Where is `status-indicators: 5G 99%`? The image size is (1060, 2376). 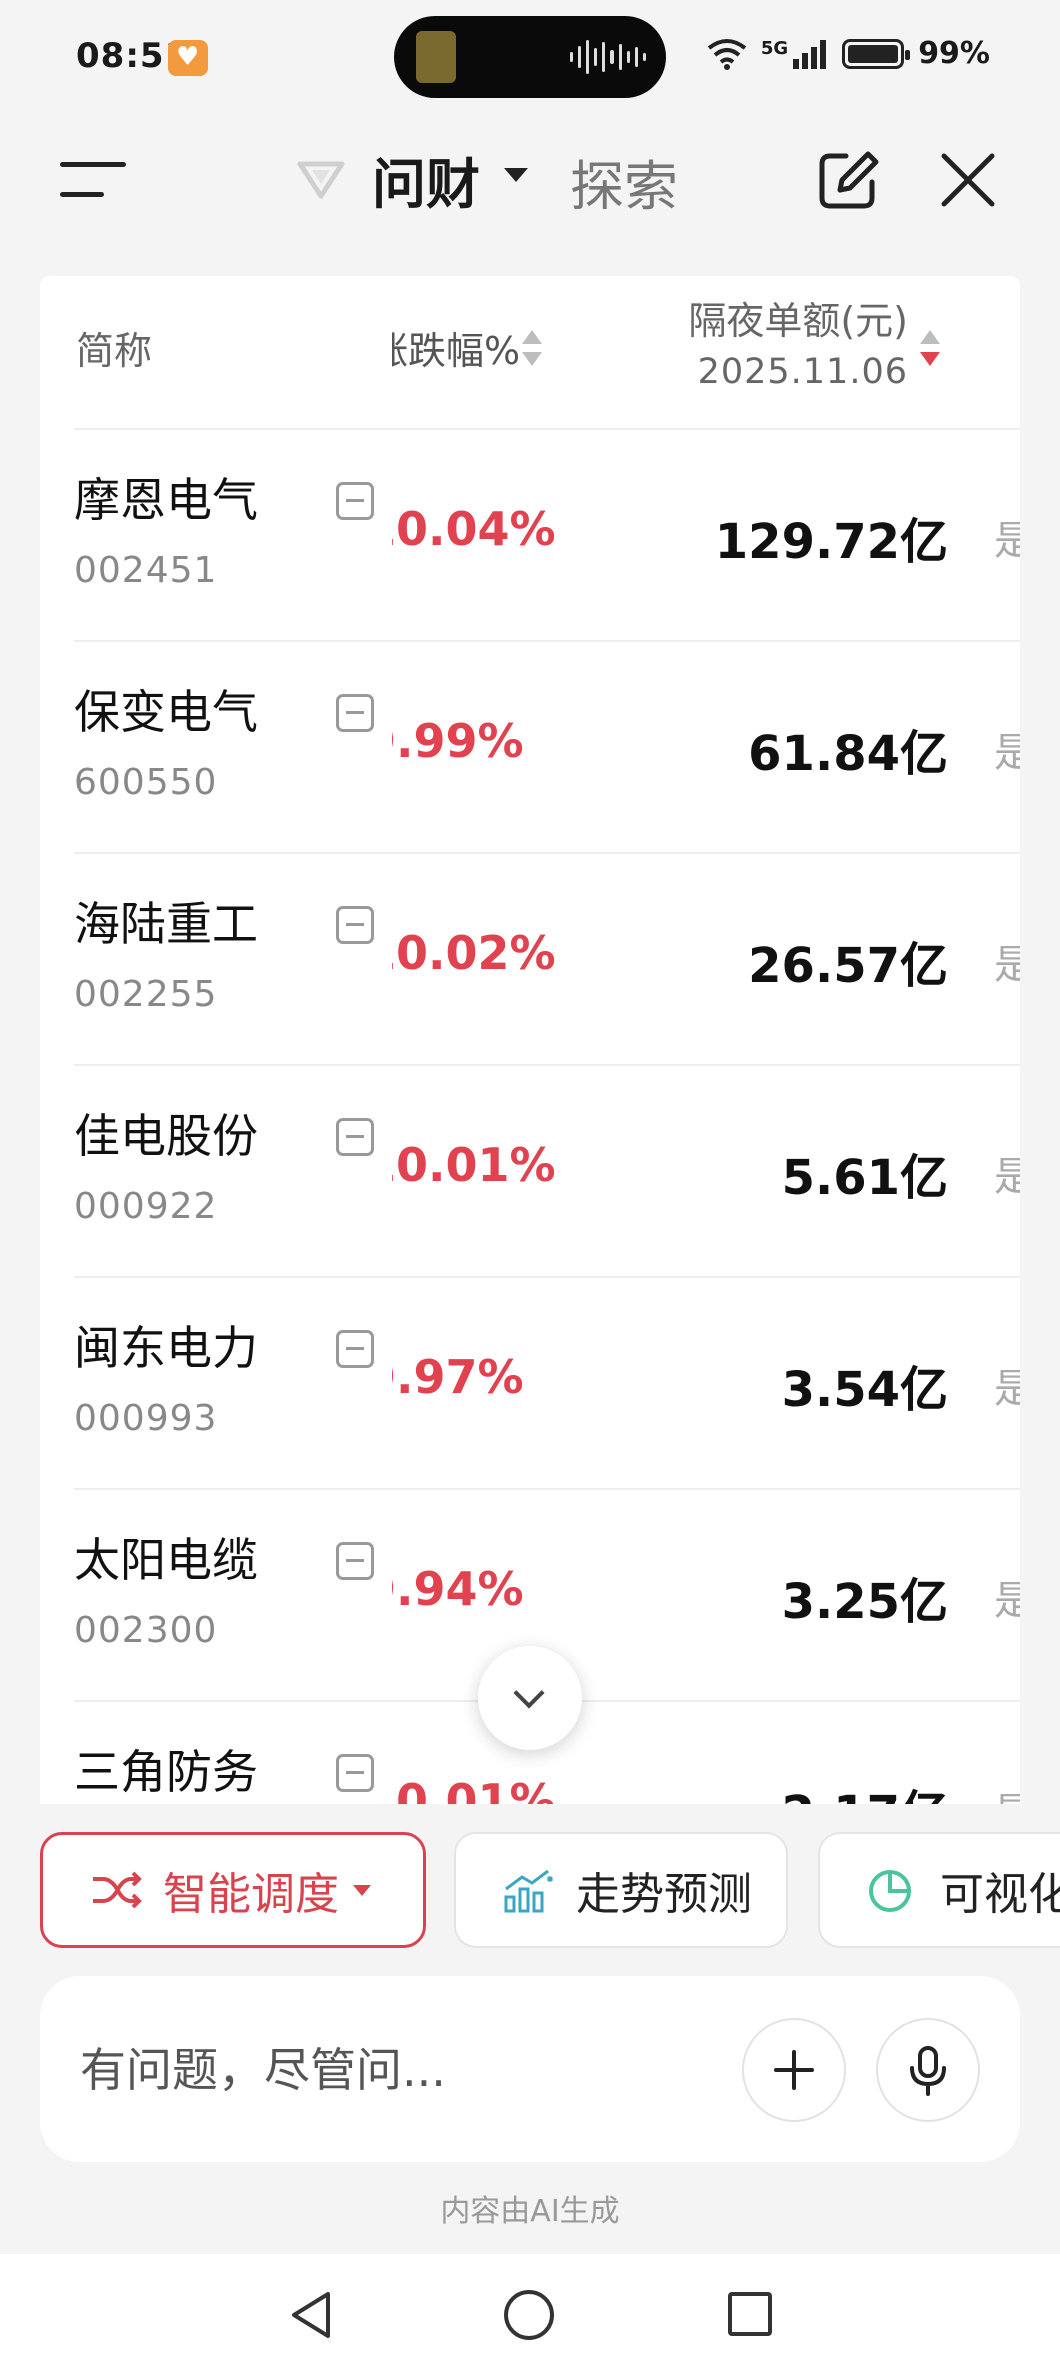 status-indicators: 5G 99% is located at coordinates (848, 53).